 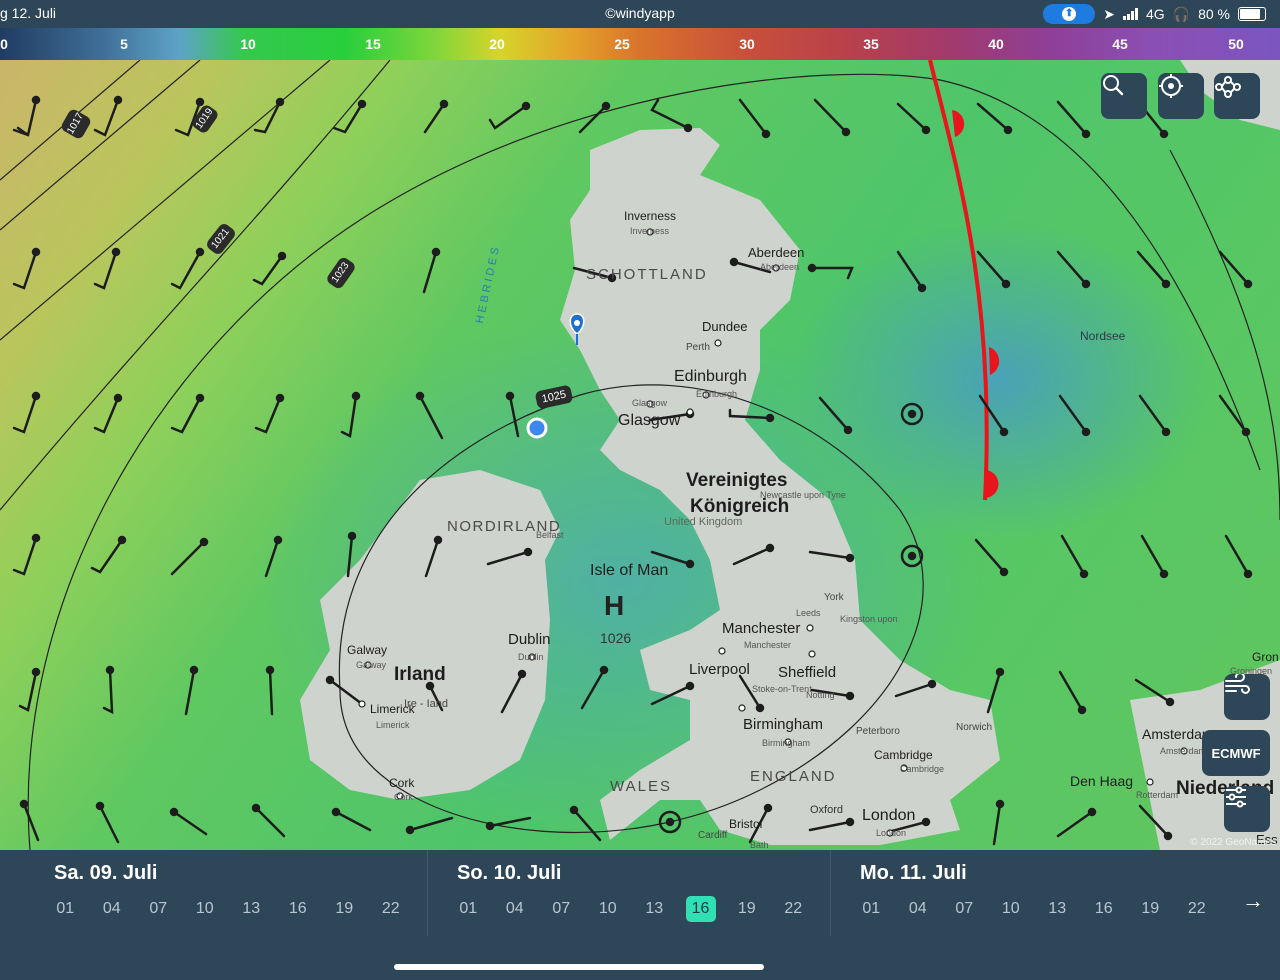 I want to click on scale-tick: 45, so click(x=1120, y=44).